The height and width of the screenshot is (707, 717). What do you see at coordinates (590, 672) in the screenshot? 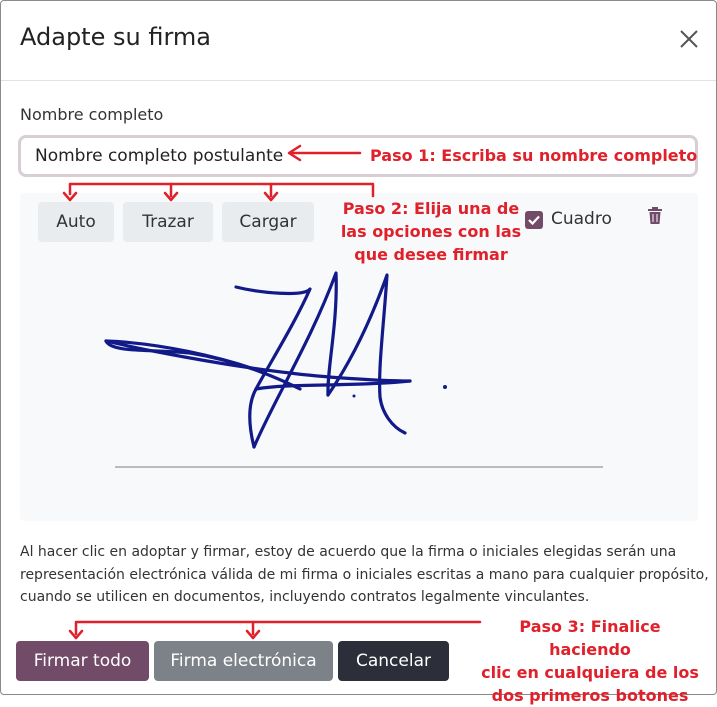
I see `annotation-line: clic en cualquiera de los` at bounding box center [590, 672].